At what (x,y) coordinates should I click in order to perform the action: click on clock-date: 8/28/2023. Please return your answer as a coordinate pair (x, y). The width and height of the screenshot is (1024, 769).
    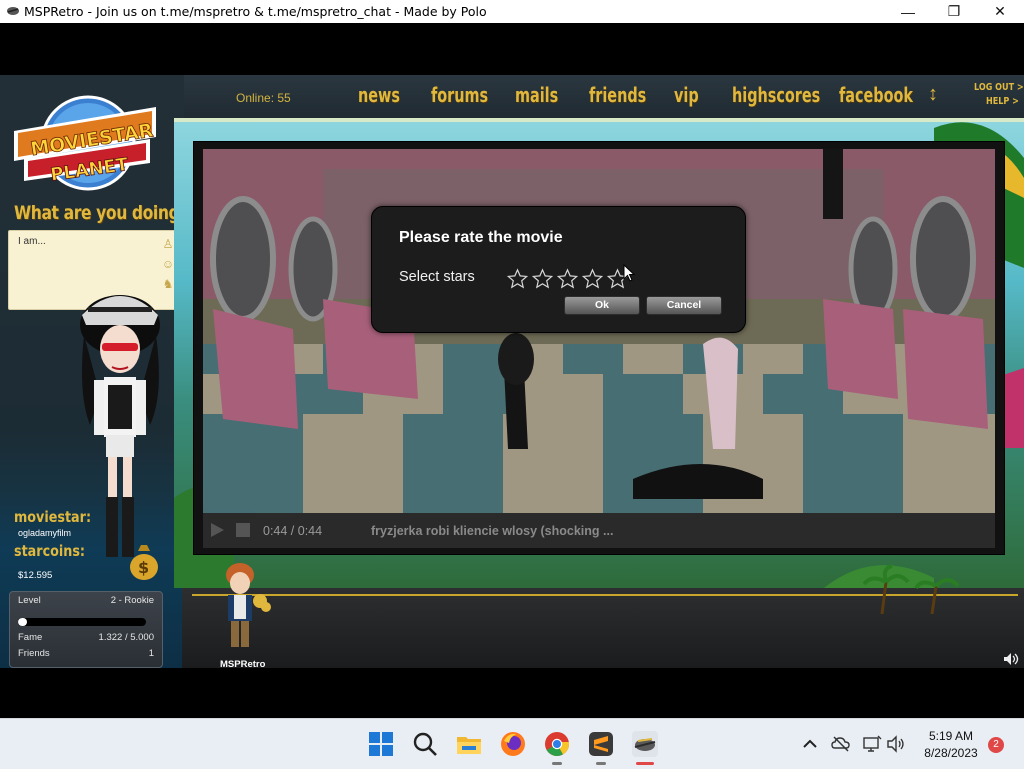
    Looking at the image, I should click on (951, 753).